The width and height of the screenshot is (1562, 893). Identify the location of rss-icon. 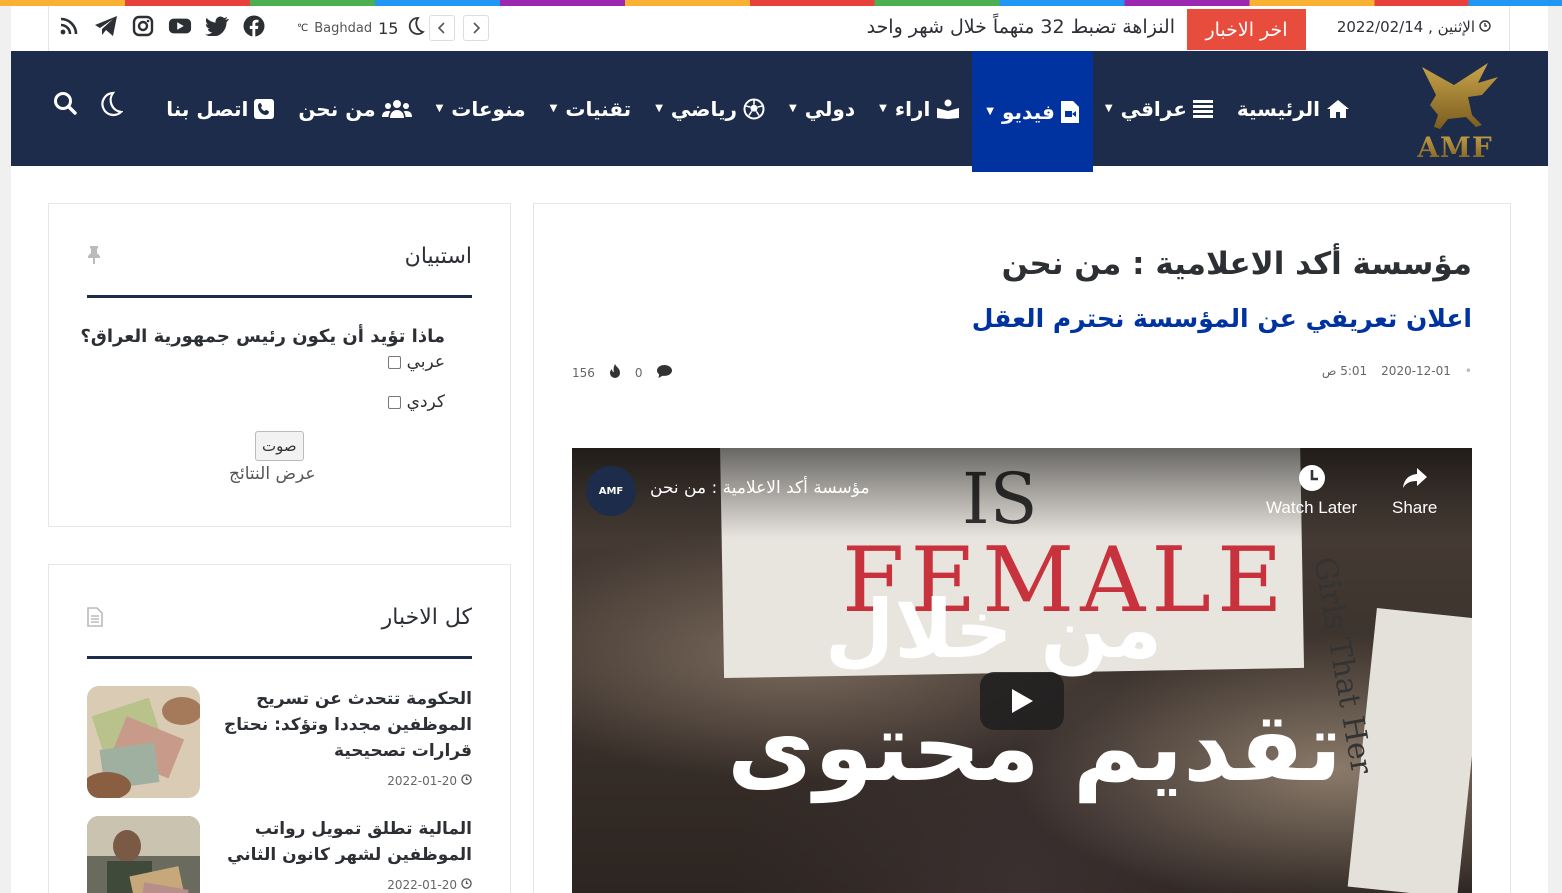
(69, 26).